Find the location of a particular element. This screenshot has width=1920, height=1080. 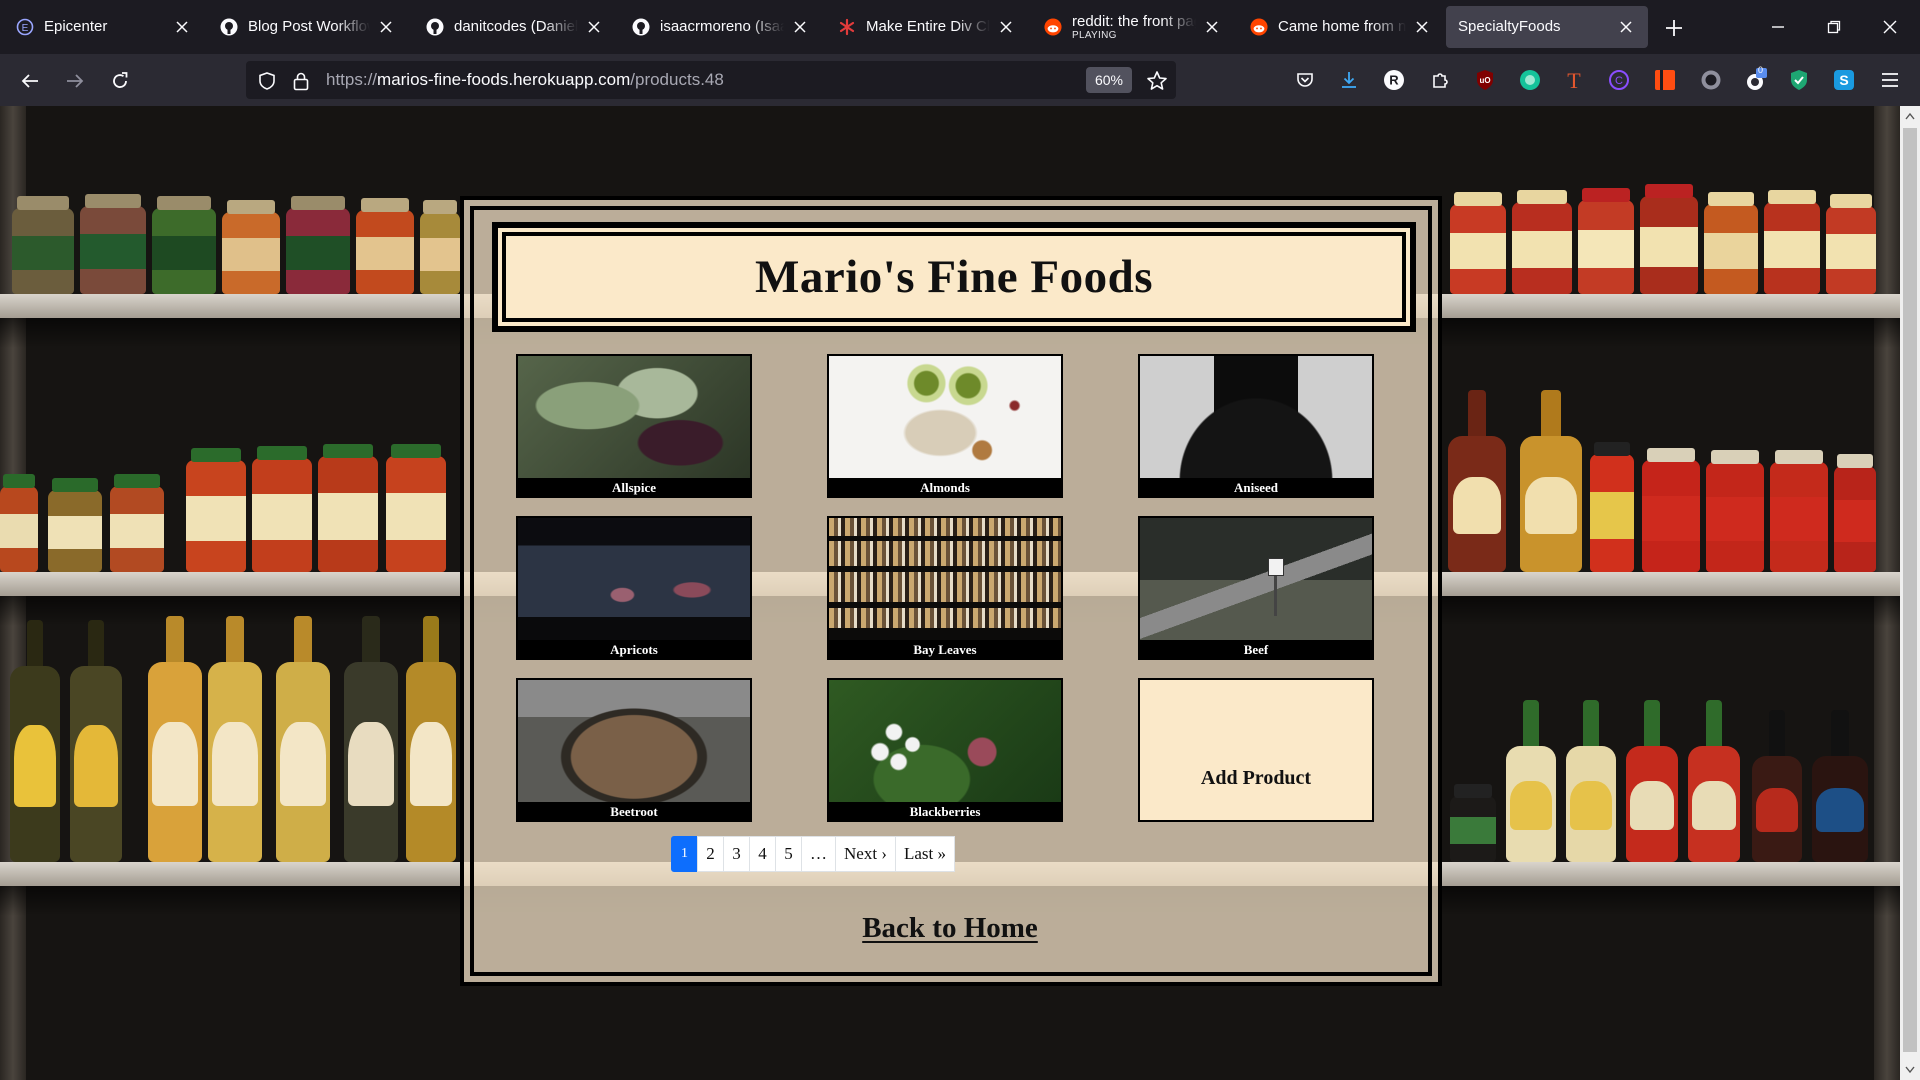

plus-icon is located at coordinates (1674, 28).